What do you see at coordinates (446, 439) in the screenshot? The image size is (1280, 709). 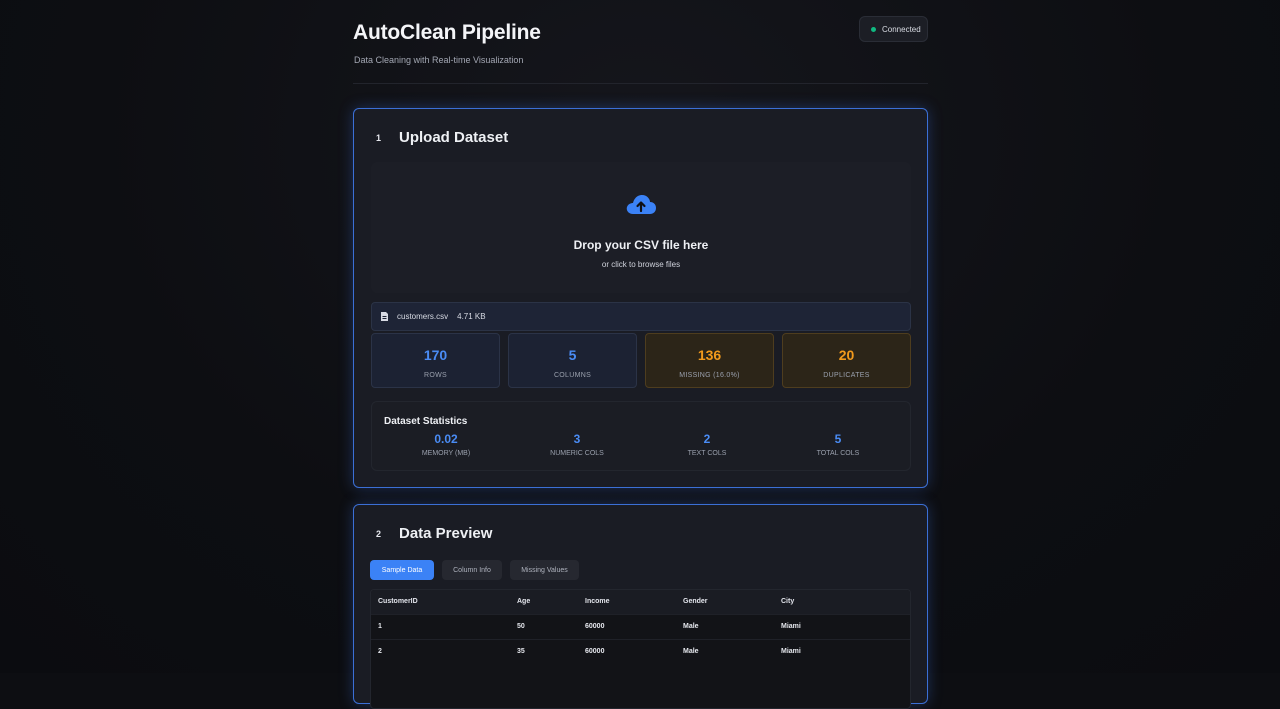 I see `ds-stat-value: 0.02` at bounding box center [446, 439].